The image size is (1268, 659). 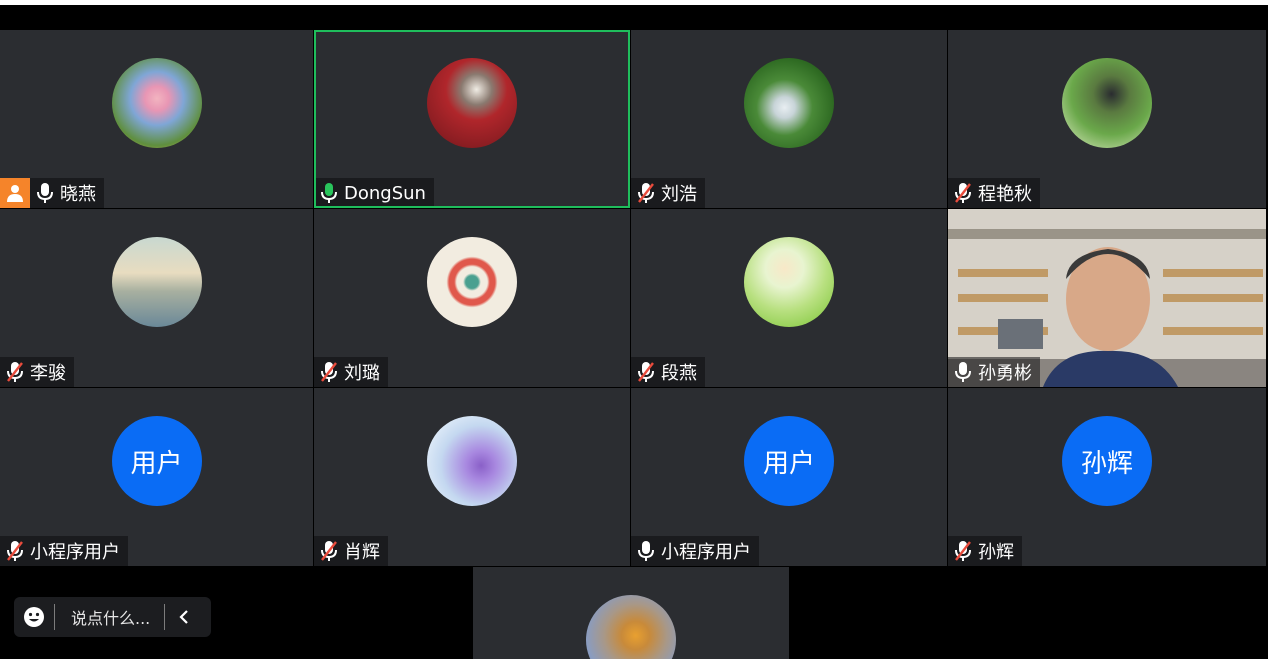 I want to click on participant-tile: 孙辉 孙辉, so click(x=1107, y=477).